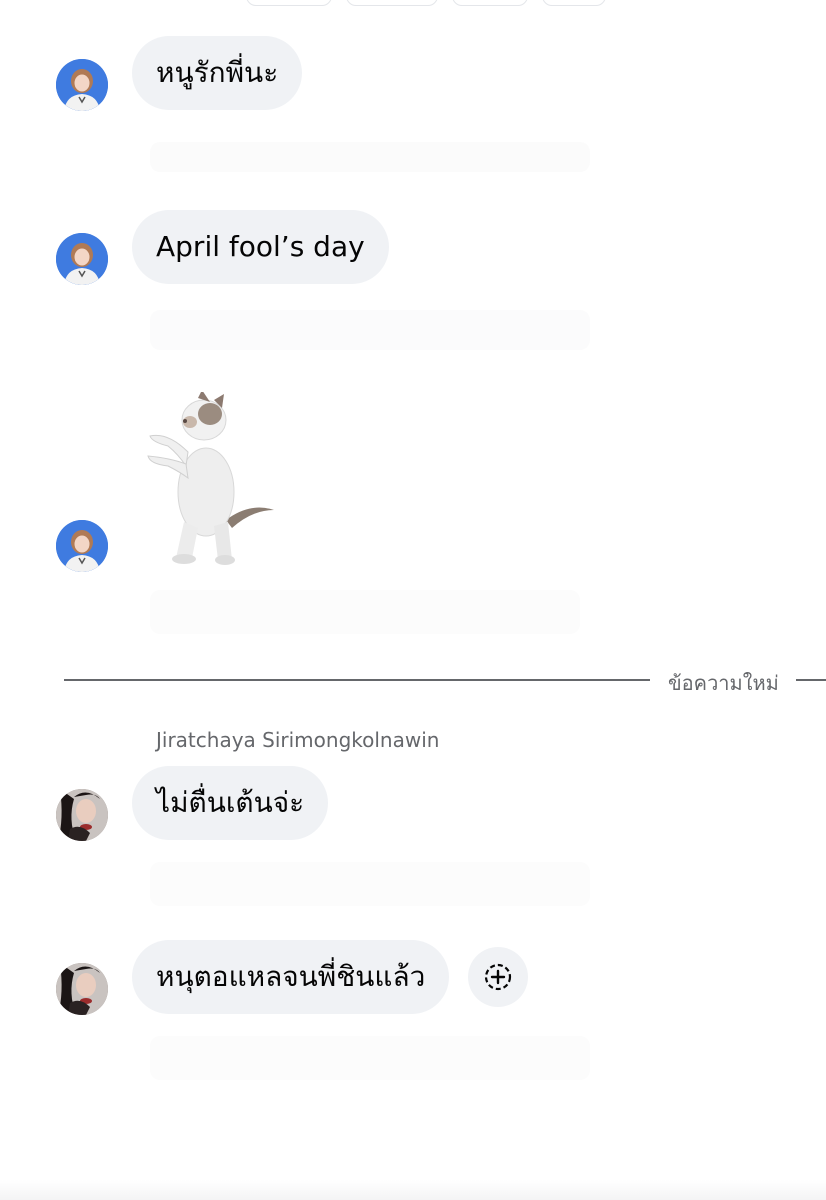  What do you see at coordinates (230, 803) in the screenshot?
I see `message-bubble: ไม่ตื่นเต้นจ่ะ` at bounding box center [230, 803].